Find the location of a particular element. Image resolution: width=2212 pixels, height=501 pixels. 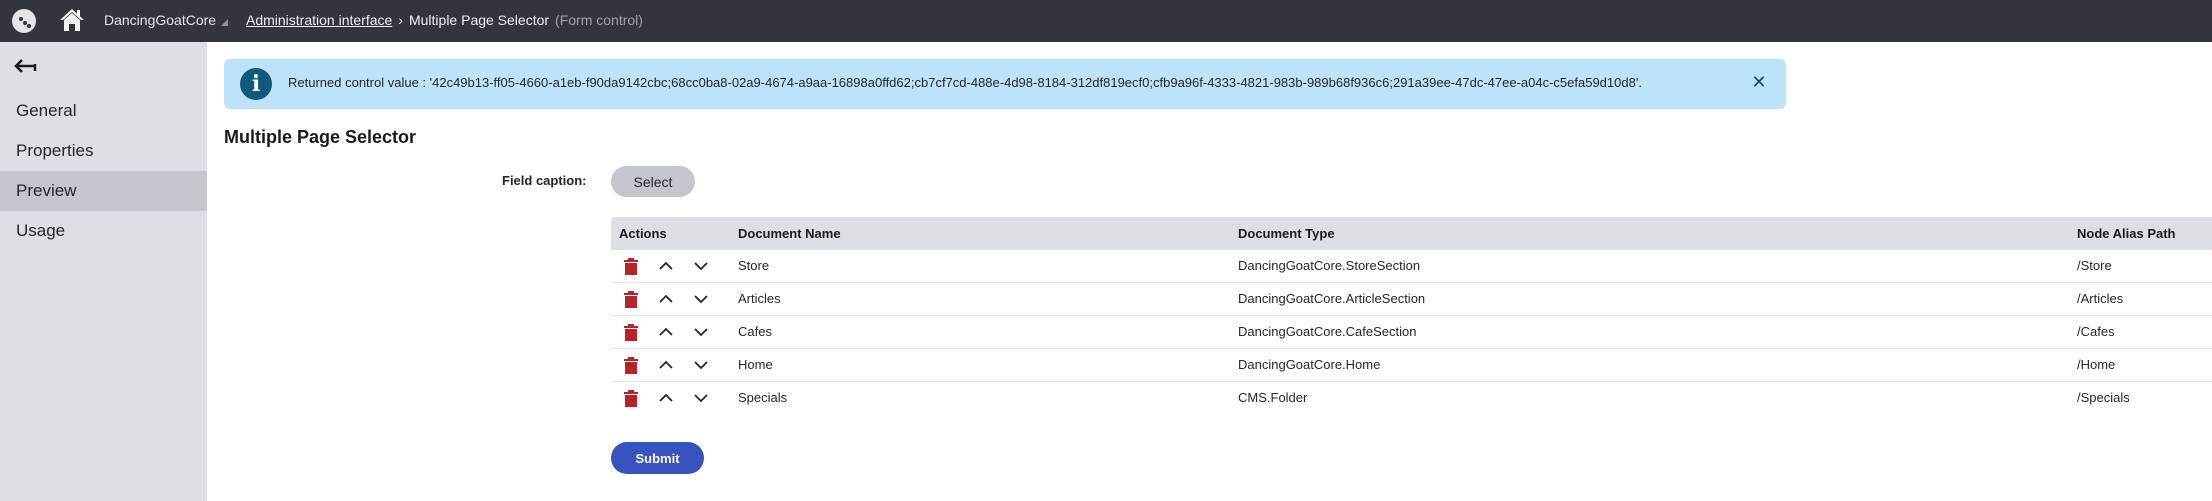

cell-document-type: CMS.Folder is located at coordinates (1273, 397).